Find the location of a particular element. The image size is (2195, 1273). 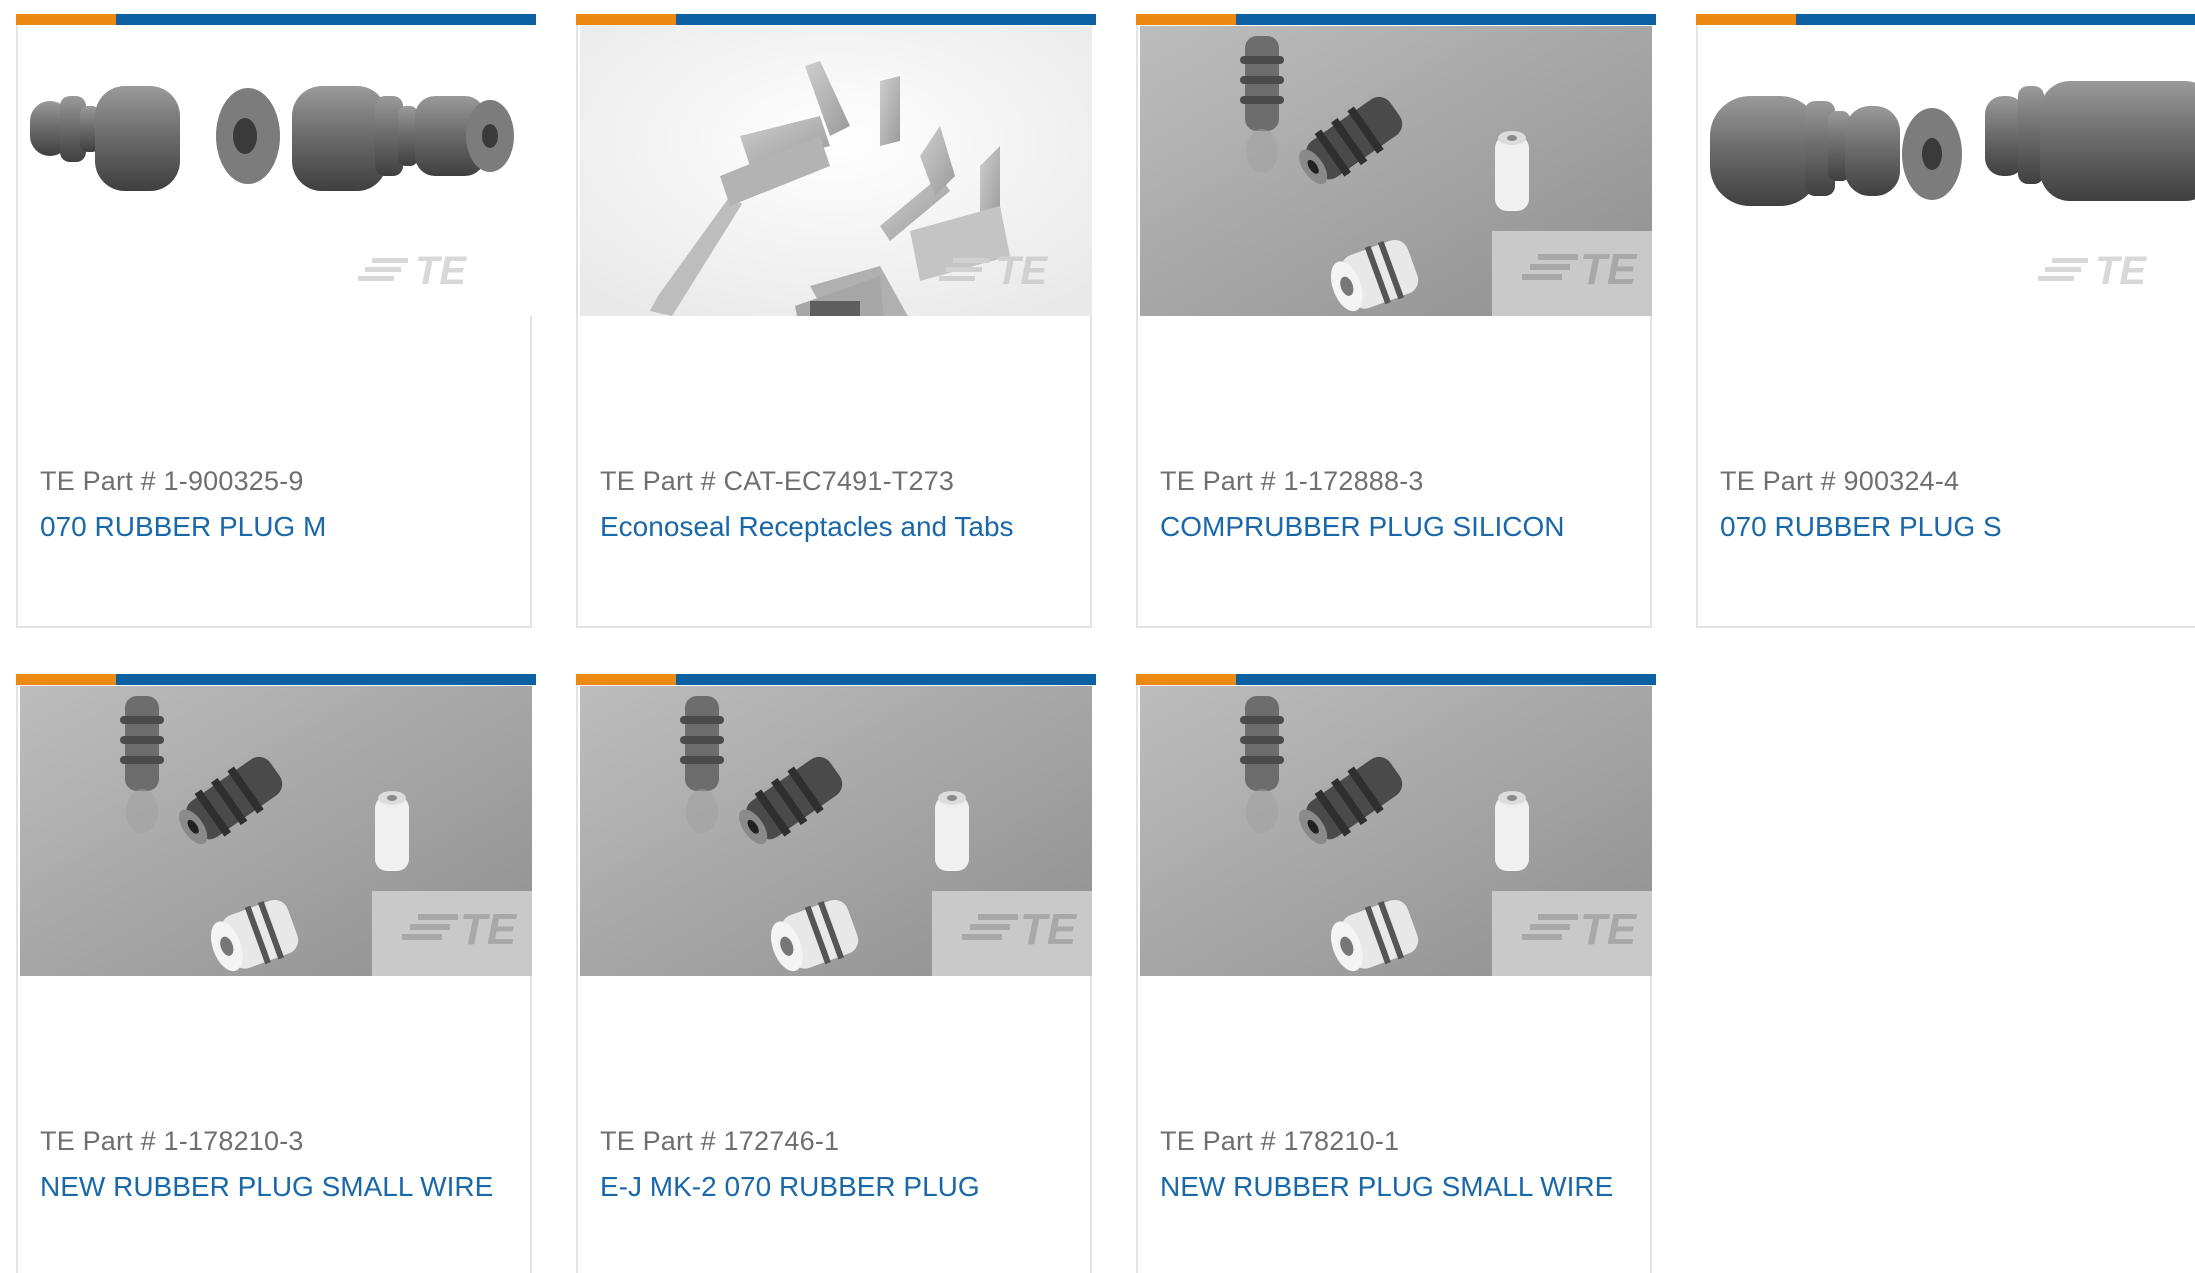

part-number: TE Part # 1-900325-9 is located at coordinates (172, 481).